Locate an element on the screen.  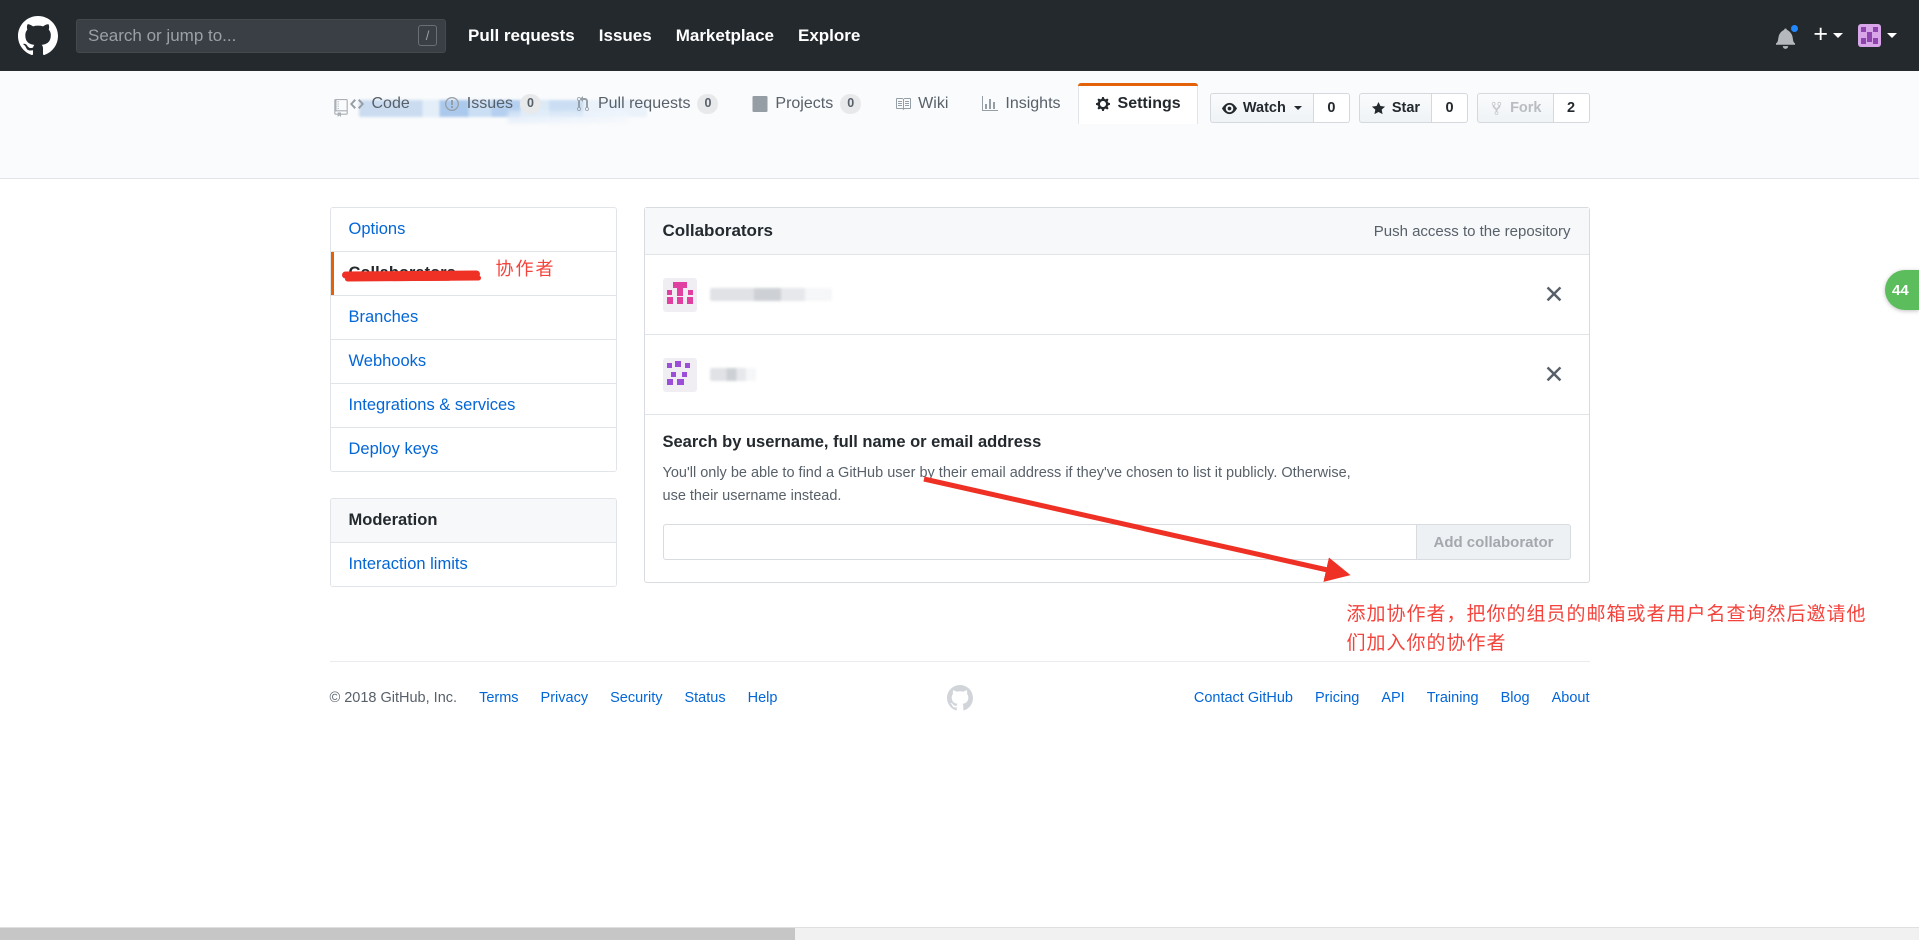
issue-opened-icon is located at coordinates (451, 104).